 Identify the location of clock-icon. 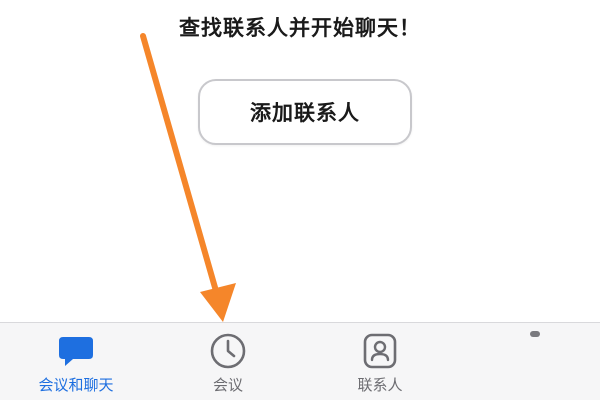
(228, 351).